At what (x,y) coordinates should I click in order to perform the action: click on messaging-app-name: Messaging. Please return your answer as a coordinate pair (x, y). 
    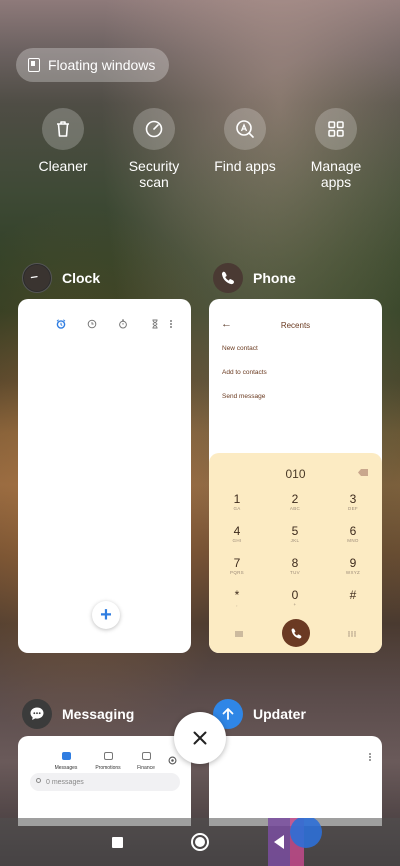
    Looking at the image, I should click on (98, 714).